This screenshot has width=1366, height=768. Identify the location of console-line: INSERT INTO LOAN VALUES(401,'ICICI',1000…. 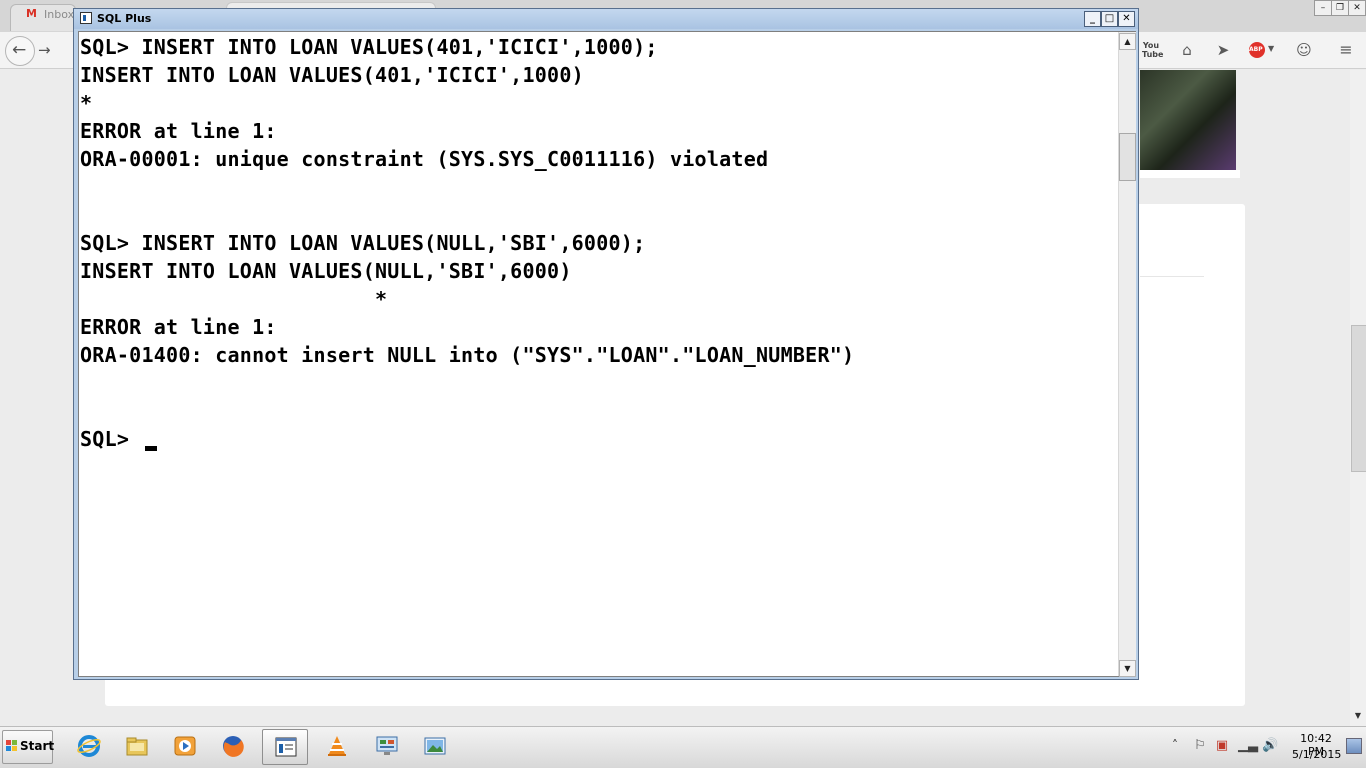
(332, 75).